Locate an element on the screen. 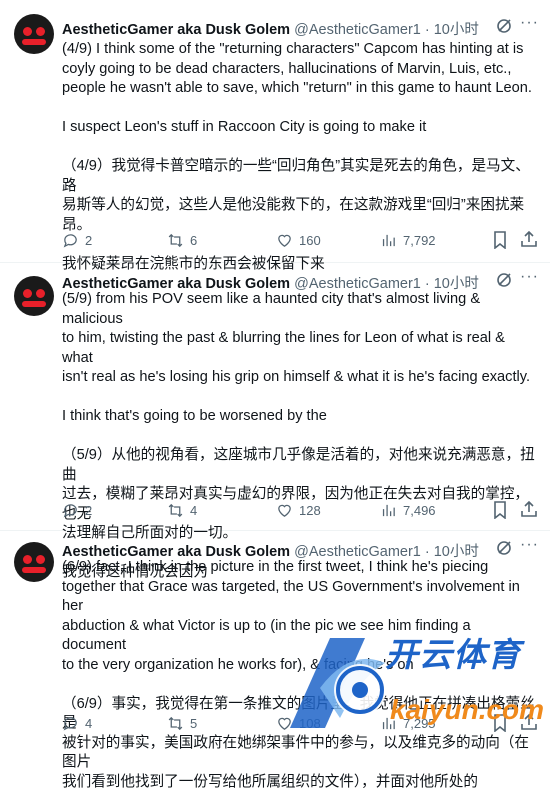 The height and width of the screenshot is (792, 550). retweet-button: 6 is located at coordinates (182, 240).